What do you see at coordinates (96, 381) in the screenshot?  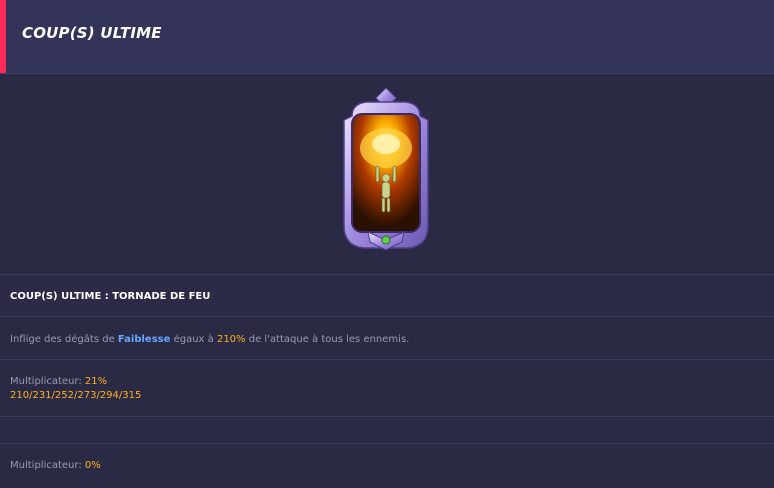 I see `multiplier-value: 21%` at bounding box center [96, 381].